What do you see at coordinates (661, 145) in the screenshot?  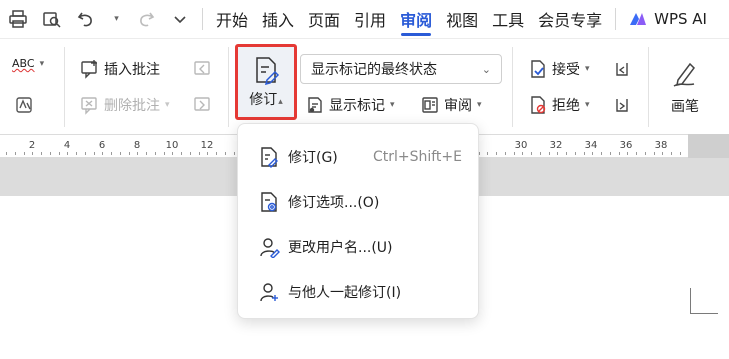 I see `ruler-tick-label: 38` at bounding box center [661, 145].